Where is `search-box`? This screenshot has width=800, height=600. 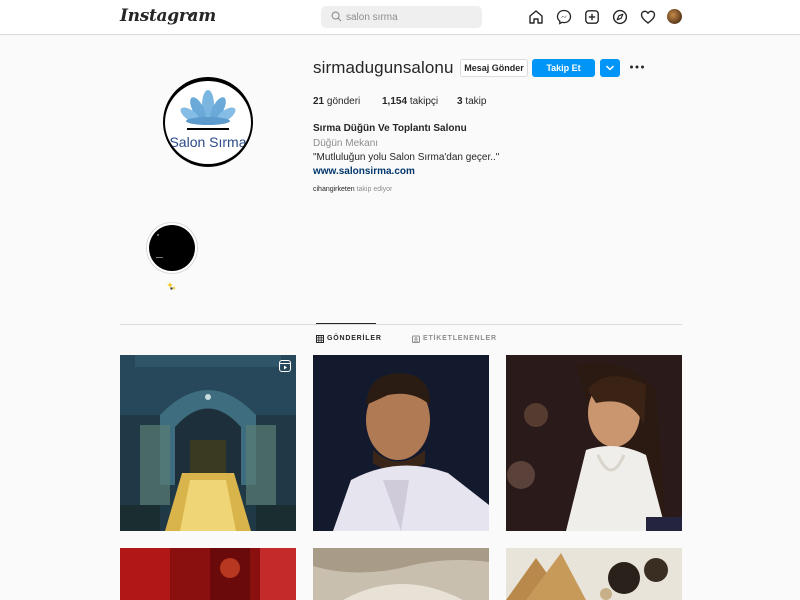 search-box is located at coordinates (401, 17).